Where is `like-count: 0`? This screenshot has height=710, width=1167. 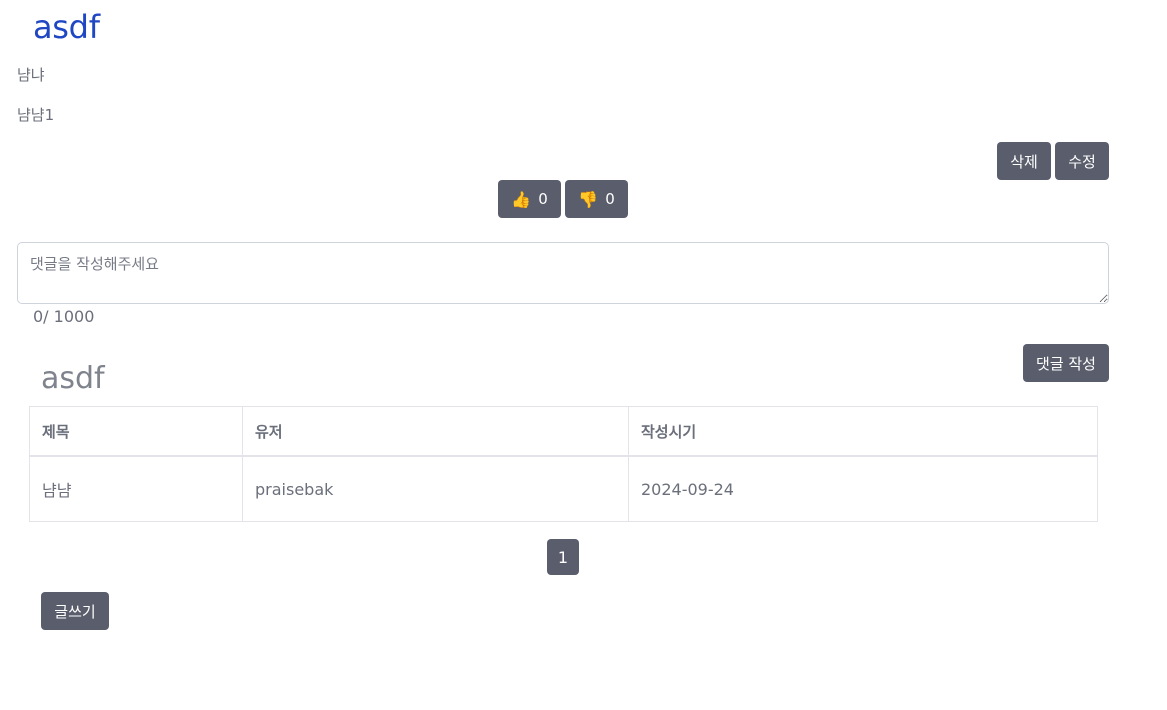 like-count: 0 is located at coordinates (543, 199).